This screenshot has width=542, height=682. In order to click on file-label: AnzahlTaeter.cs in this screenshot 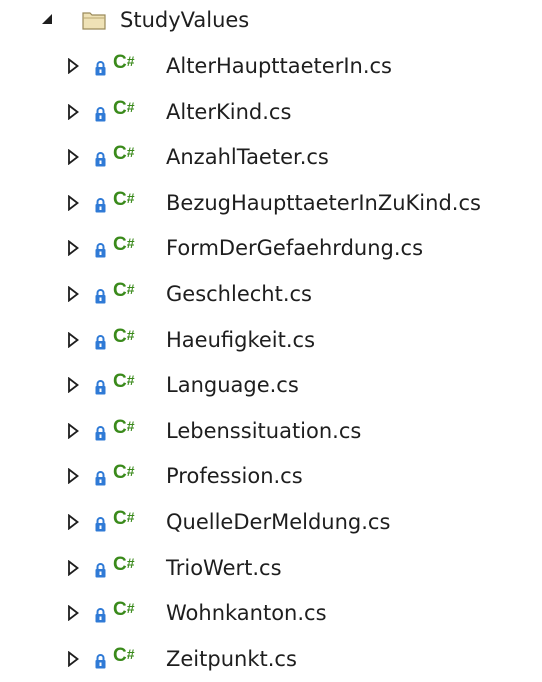, I will do `click(247, 157)`.